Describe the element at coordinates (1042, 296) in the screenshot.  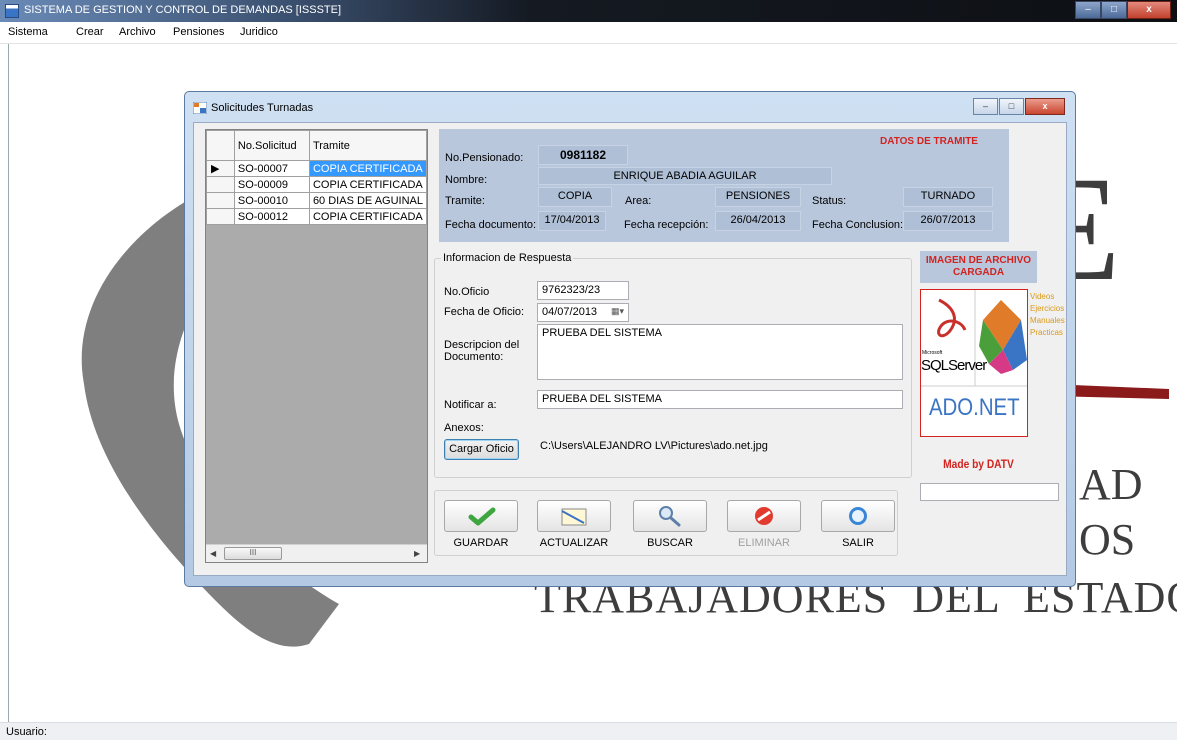
I see `side-list-item: Videos` at that location.